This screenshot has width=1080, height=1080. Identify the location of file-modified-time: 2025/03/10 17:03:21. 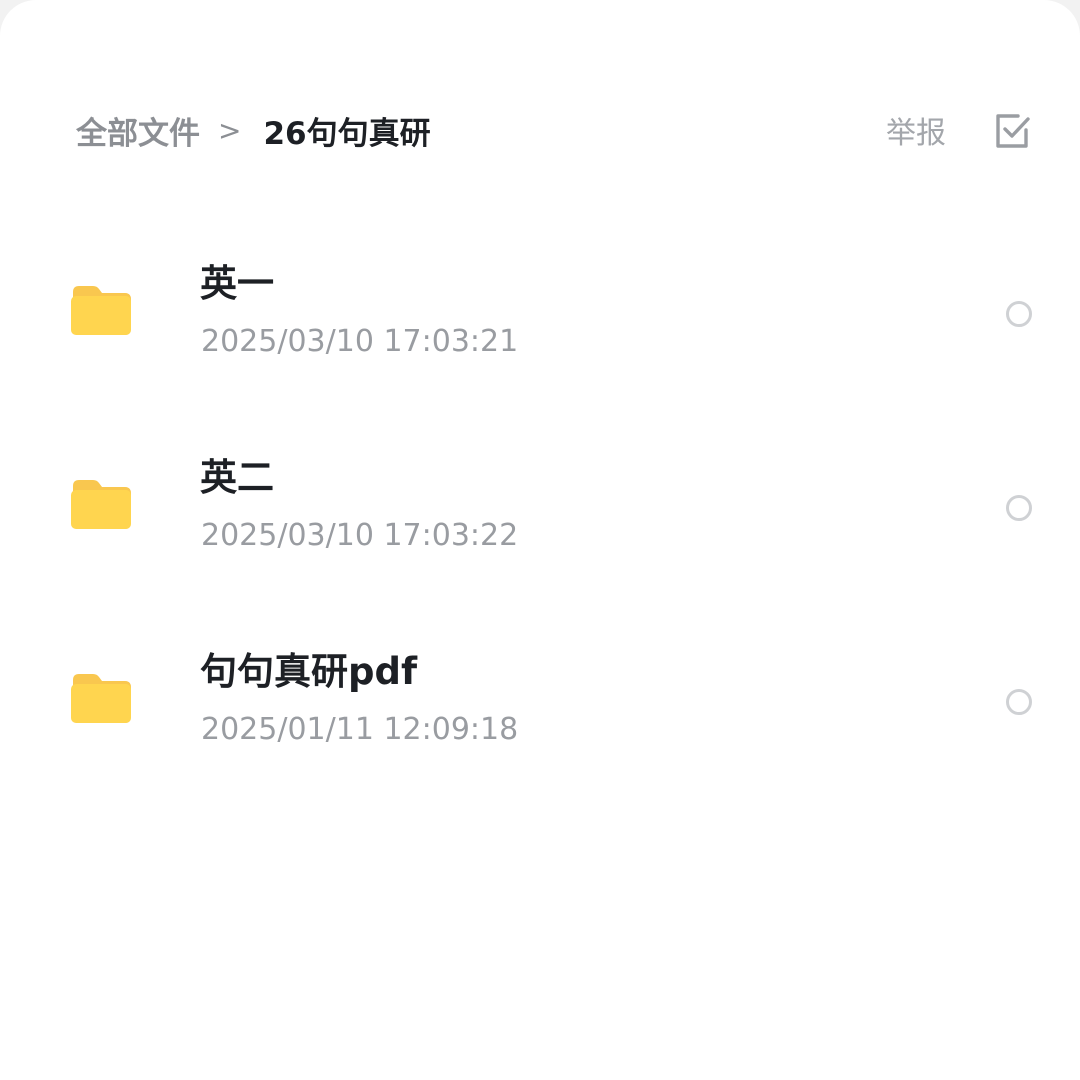
(360, 341).